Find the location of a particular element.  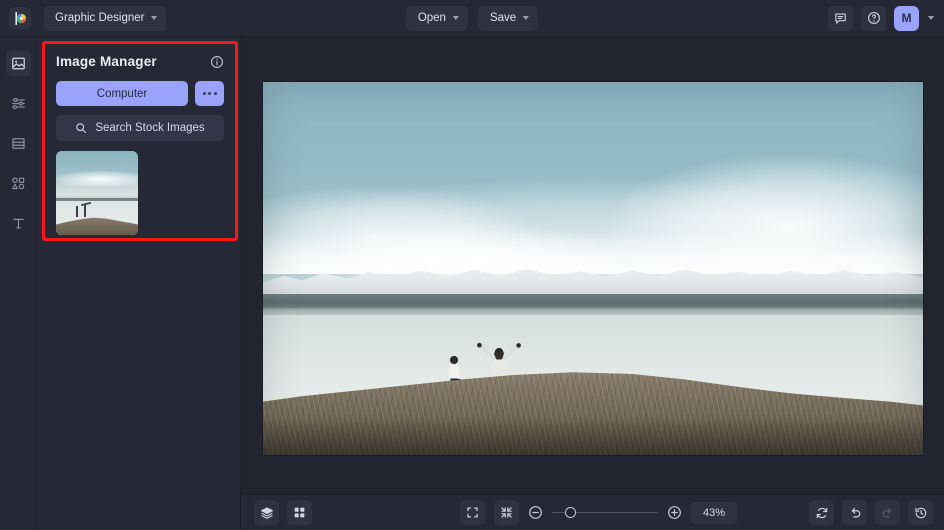

feedback-button is located at coordinates (840, 18).